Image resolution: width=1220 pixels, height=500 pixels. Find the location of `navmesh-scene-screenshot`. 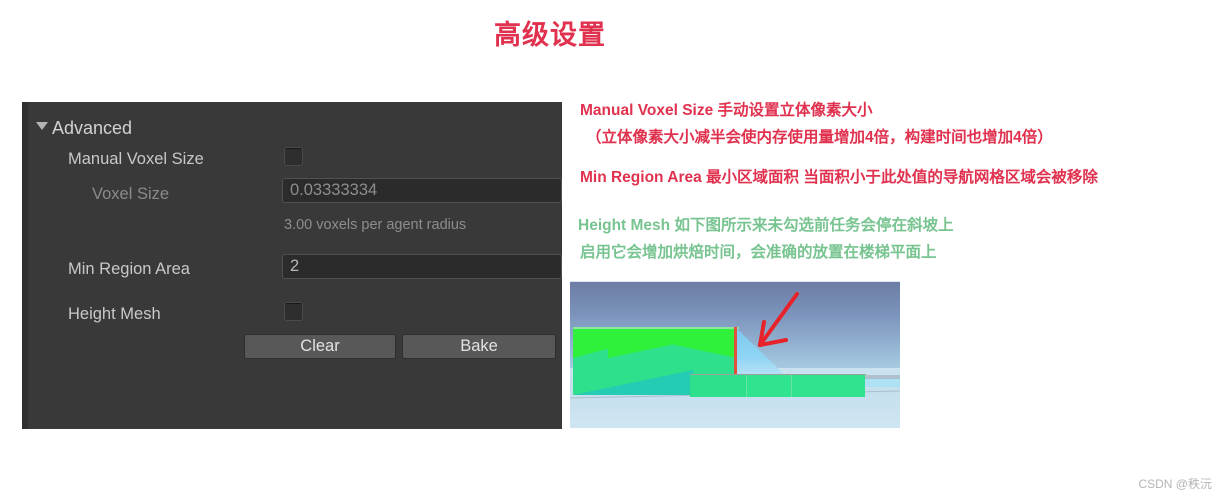

navmesh-scene-screenshot is located at coordinates (735, 354).